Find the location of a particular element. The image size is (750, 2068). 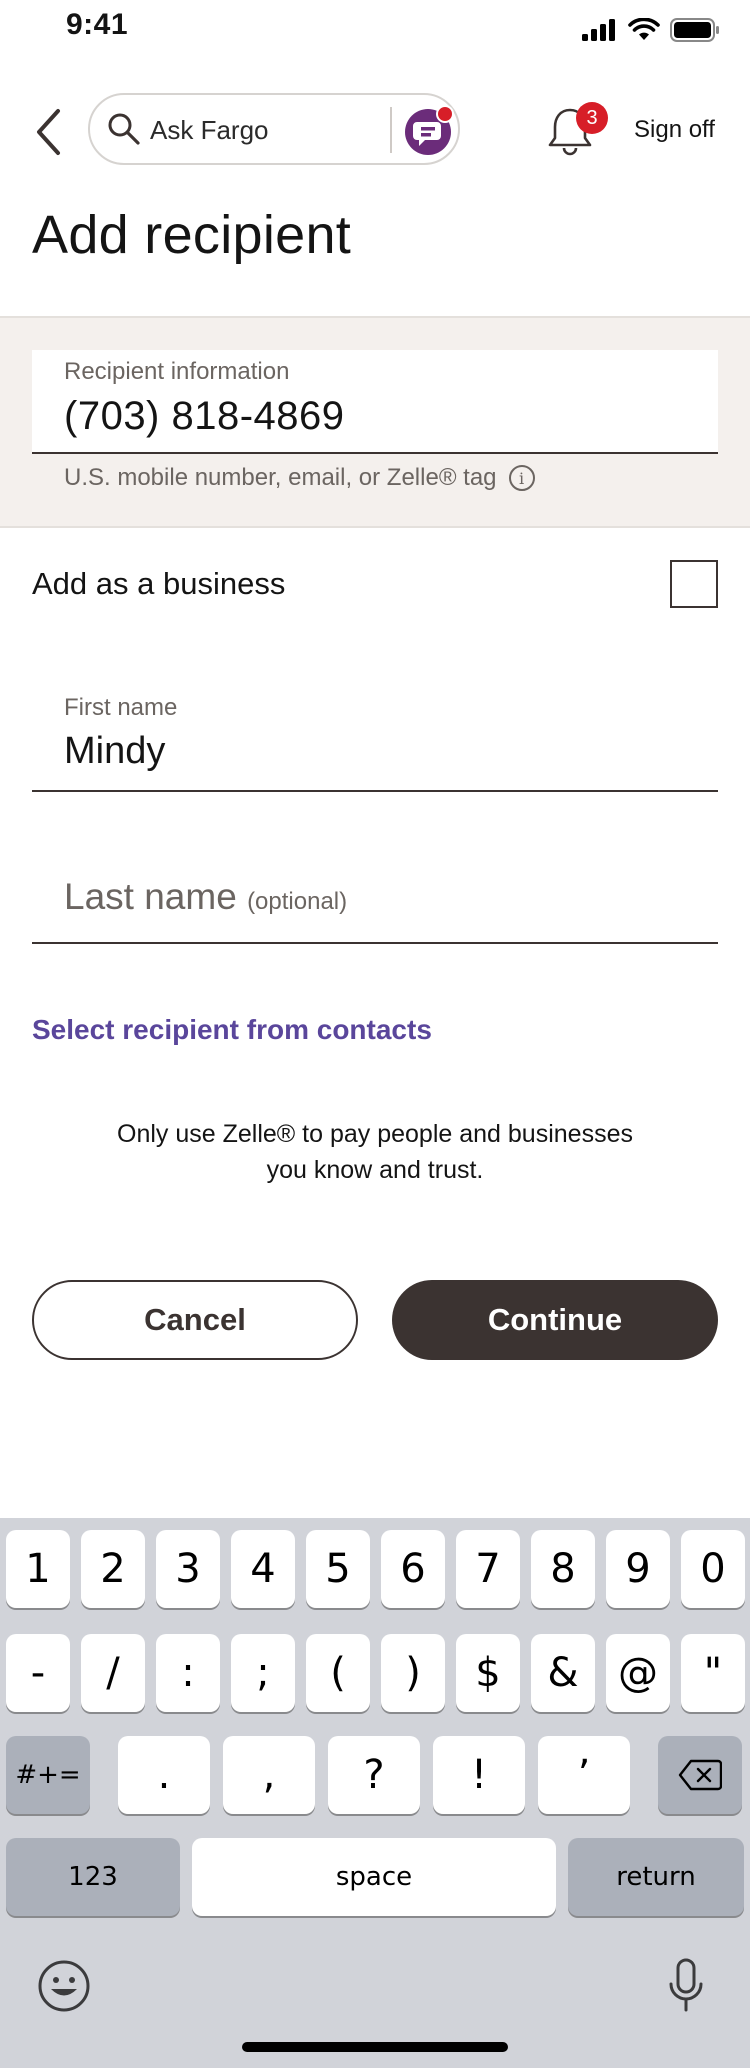

top-navigation: Ask Fargo 3 Sign off is located at coordinates (375, 130).